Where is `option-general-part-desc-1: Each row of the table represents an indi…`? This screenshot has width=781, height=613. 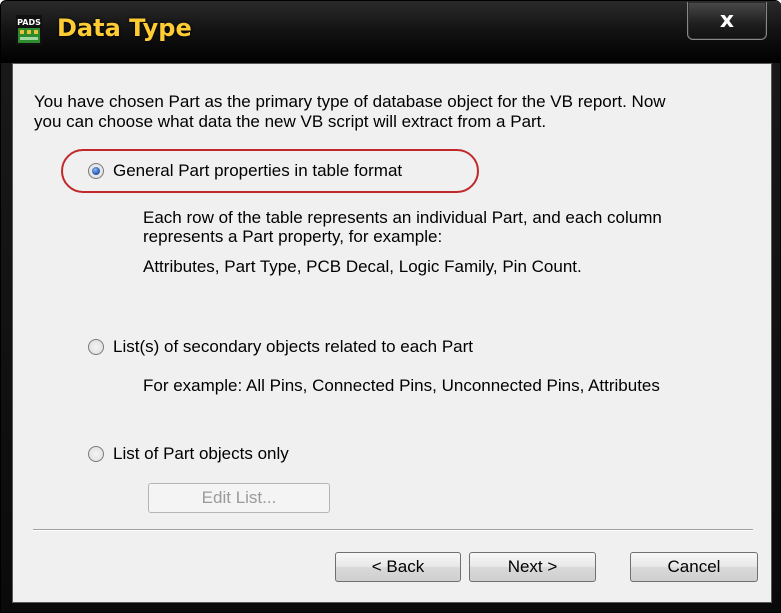 option-general-part-desc-1: Each row of the table represents an indi… is located at coordinates (402, 217).